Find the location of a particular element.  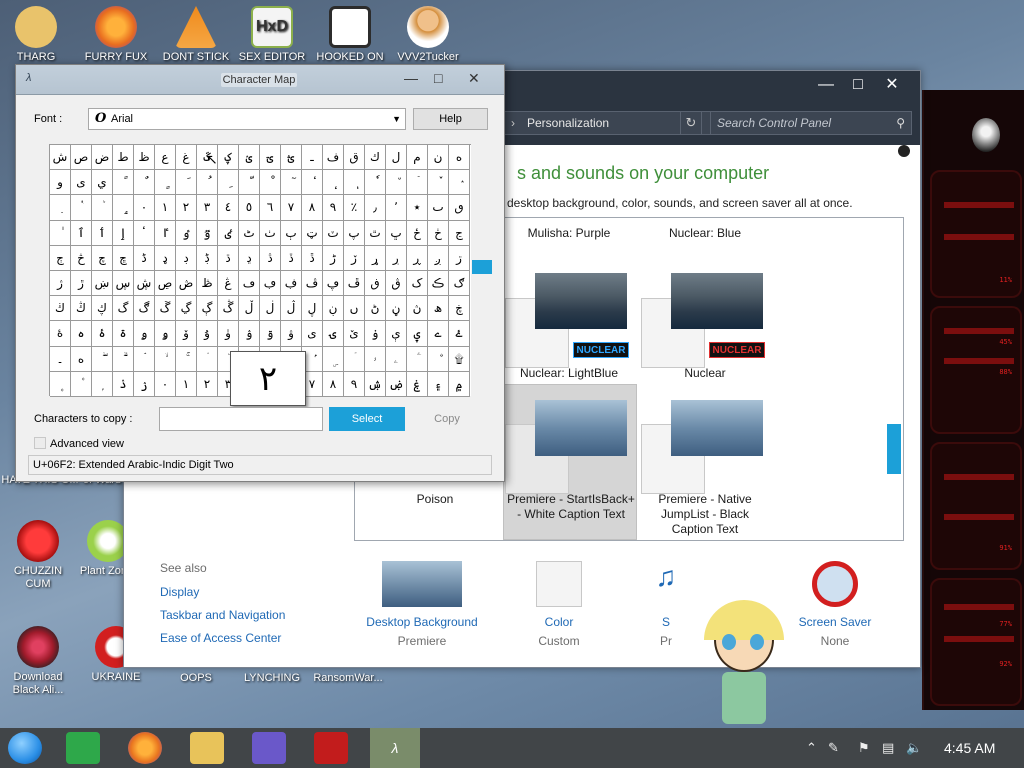

desktop-icon-hooked-on: HOOKED ON is located at coordinates (350, 35).